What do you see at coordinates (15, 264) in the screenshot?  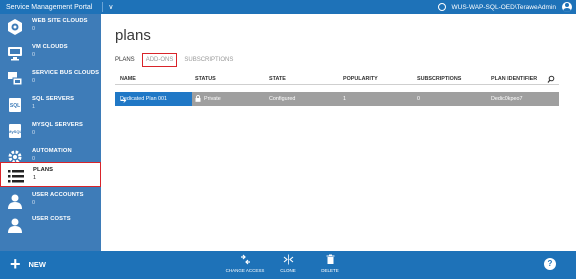 I see `plus-icon: +` at bounding box center [15, 264].